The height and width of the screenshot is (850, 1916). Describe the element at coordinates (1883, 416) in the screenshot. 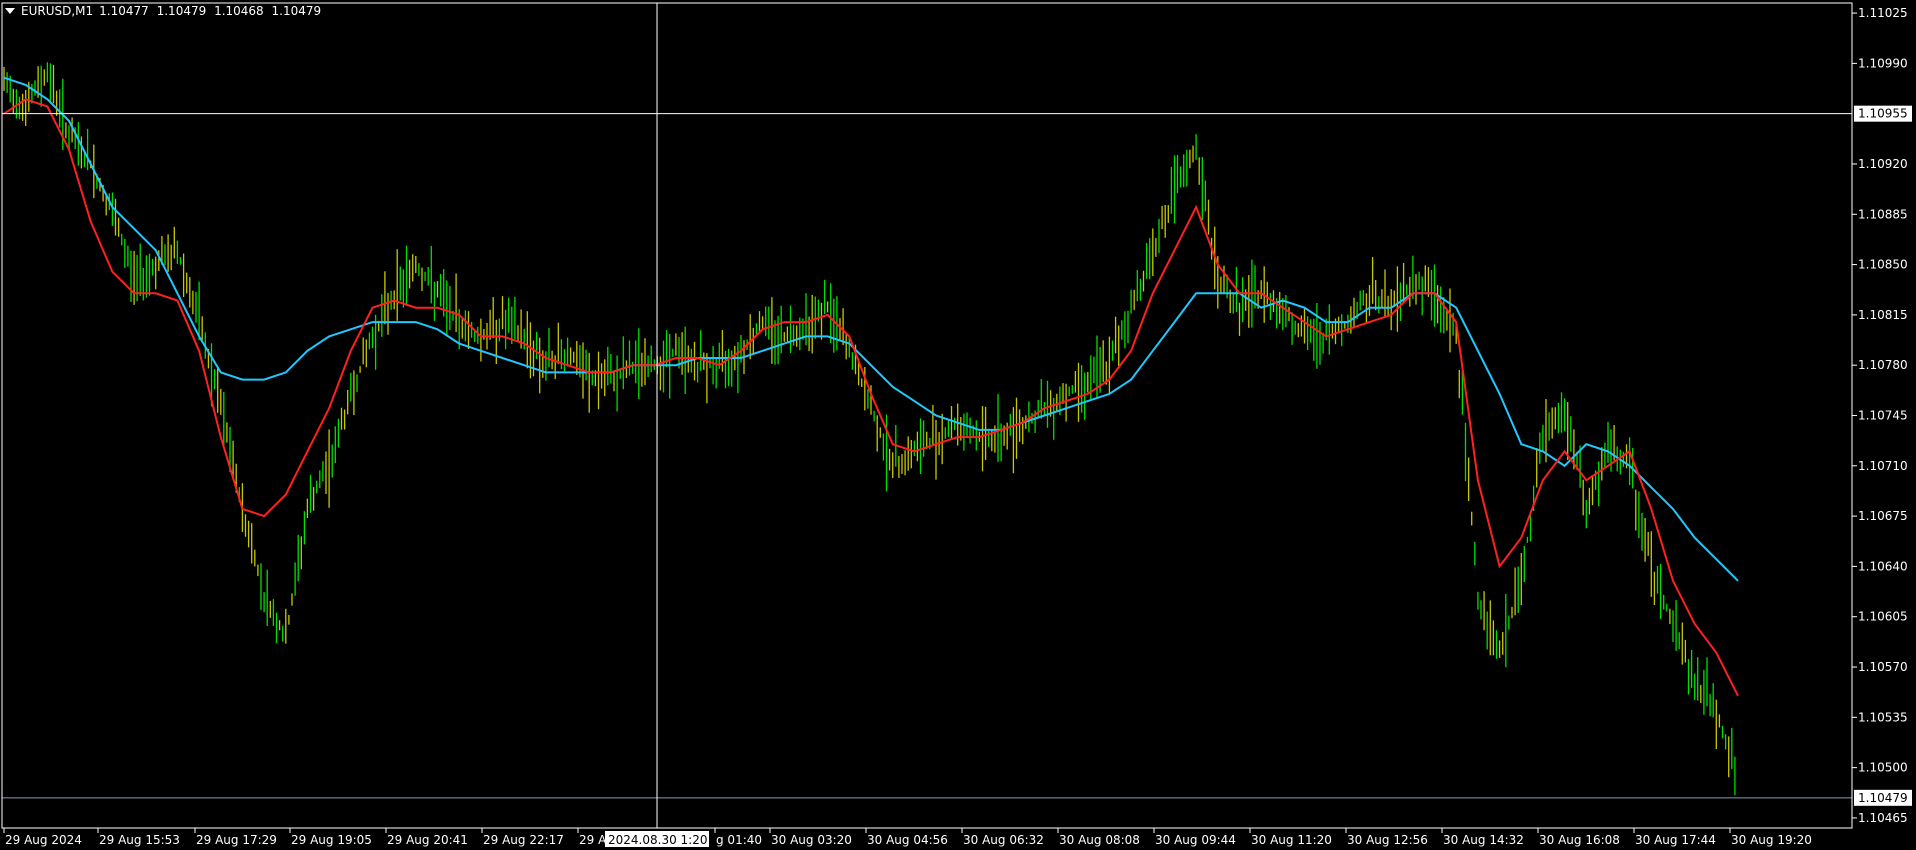

I see `price-tick-label: 1.10745` at that location.